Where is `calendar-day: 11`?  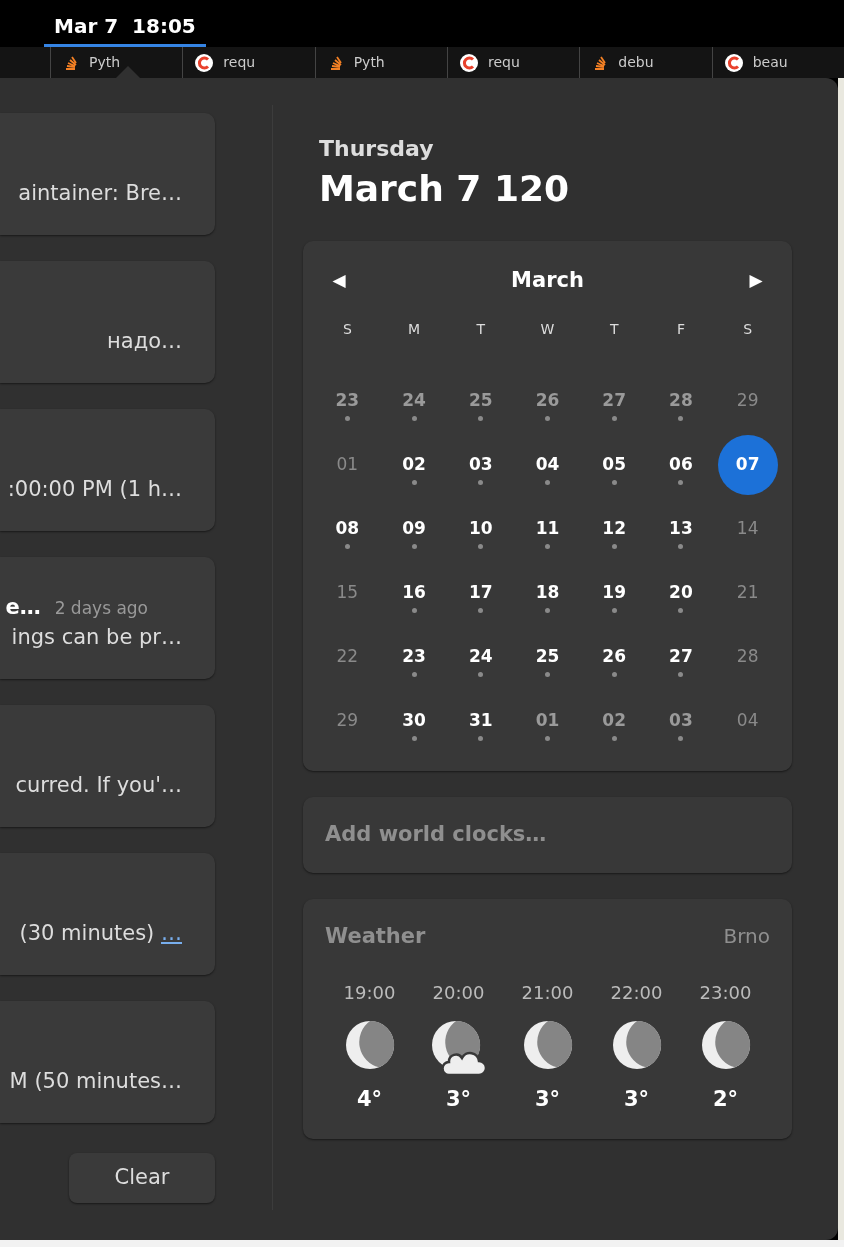 calendar-day: 11 is located at coordinates (547, 529).